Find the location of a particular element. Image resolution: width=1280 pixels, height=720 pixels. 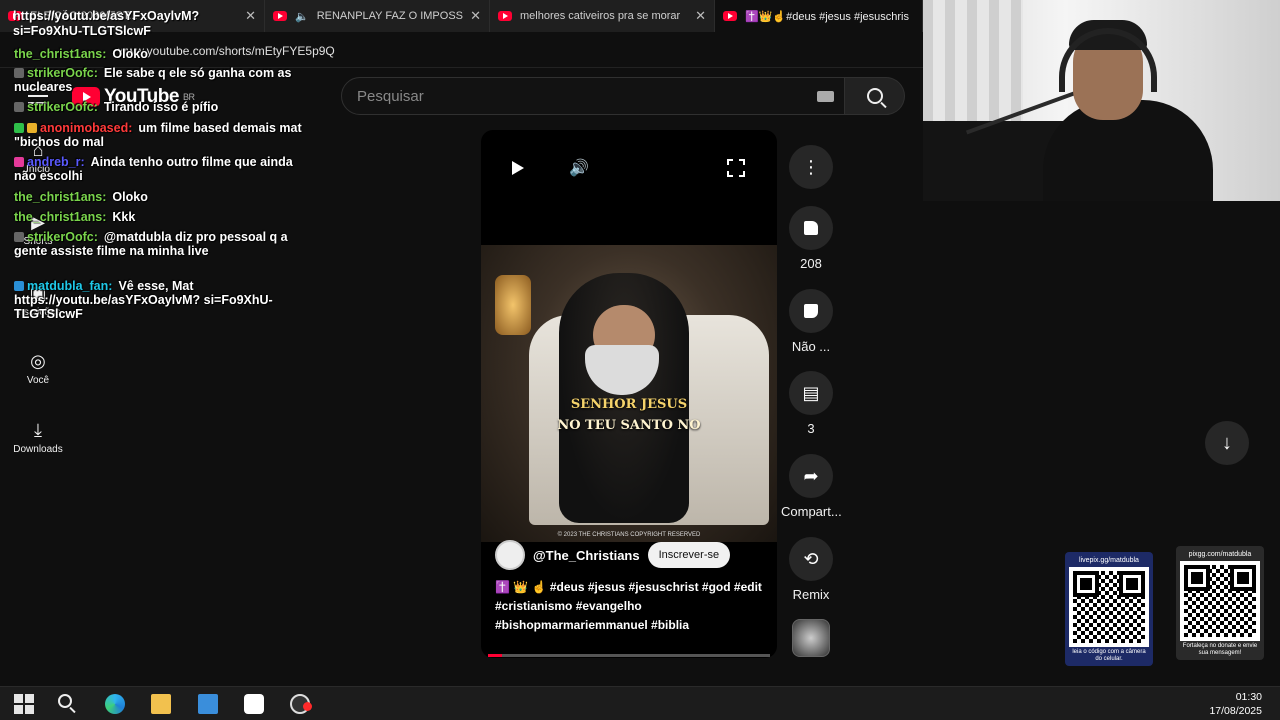

browser-tab: melhores cativeiros pra se morar ✕ is located at coordinates (602, 16).